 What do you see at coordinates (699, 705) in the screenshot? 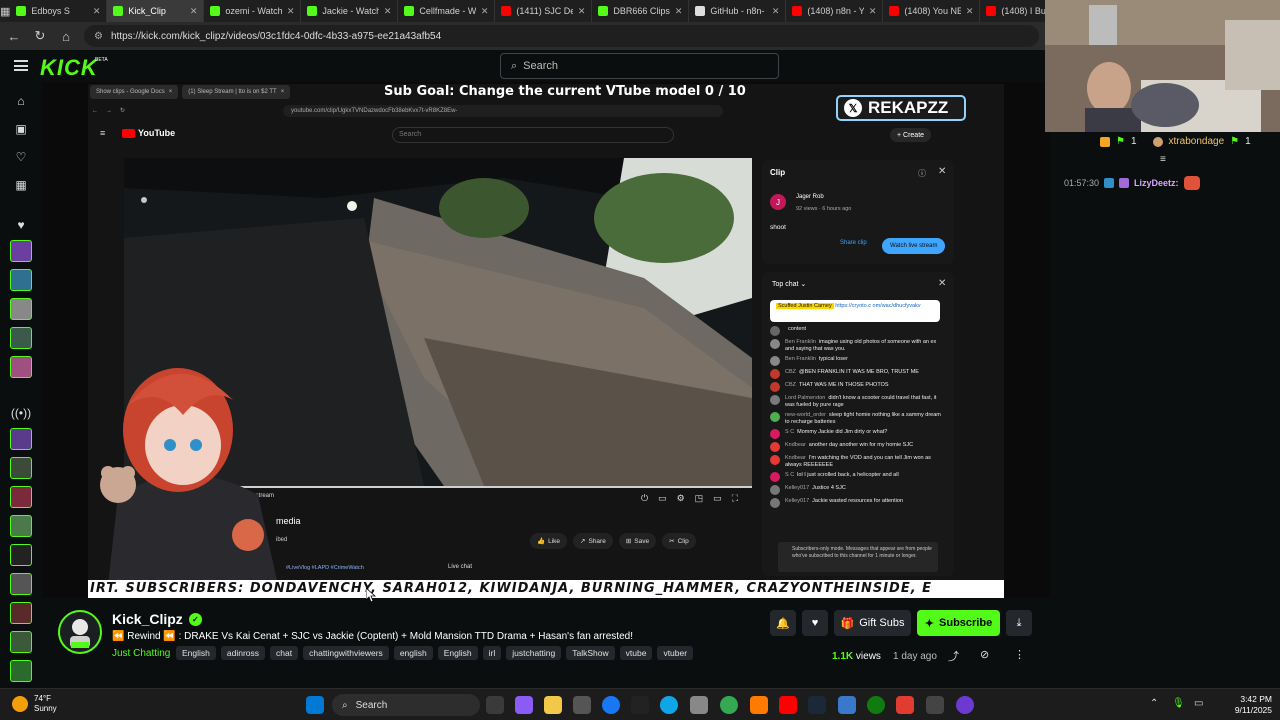
I see `calculator-icon` at bounding box center [699, 705].